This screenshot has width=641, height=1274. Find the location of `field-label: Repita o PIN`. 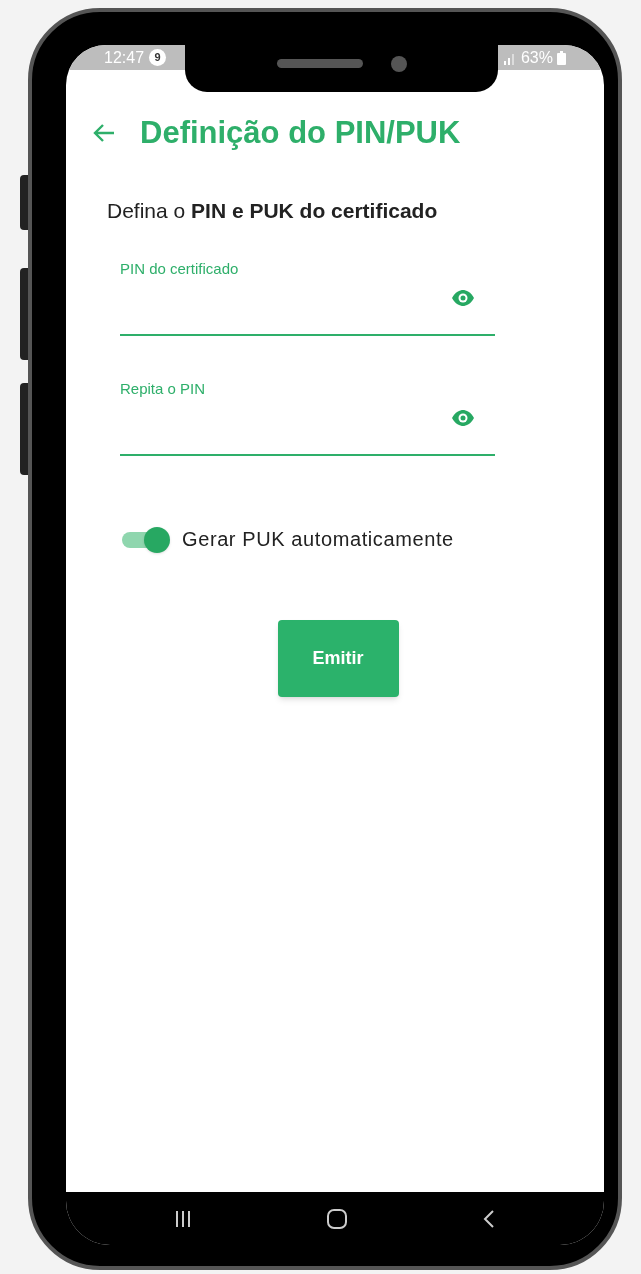

field-label: Repita o PIN is located at coordinates (163, 389).